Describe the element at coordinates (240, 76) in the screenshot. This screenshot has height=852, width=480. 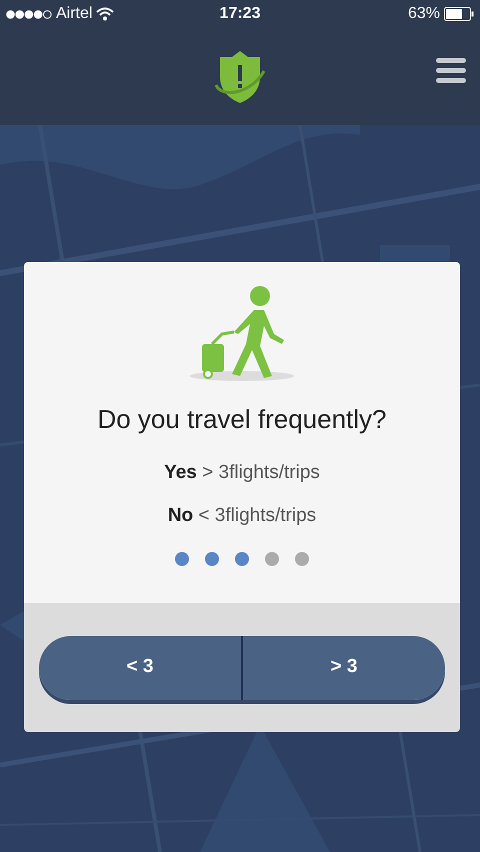
I see `shield-logo` at that location.